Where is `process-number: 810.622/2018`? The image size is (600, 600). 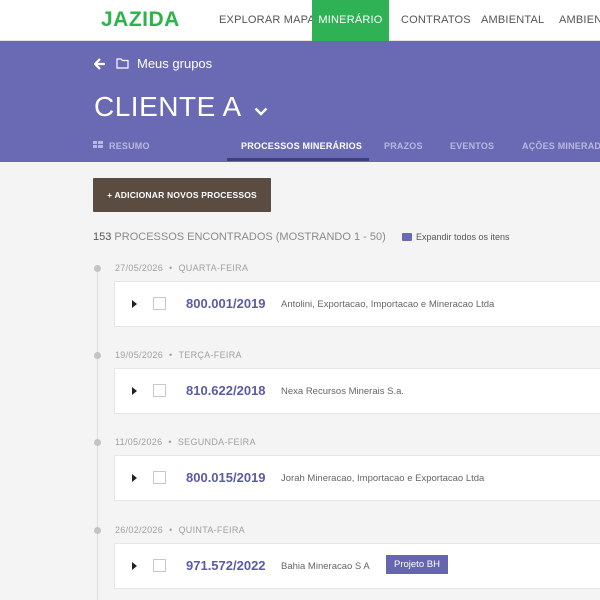 process-number: 810.622/2018 is located at coordinates (226, 390).